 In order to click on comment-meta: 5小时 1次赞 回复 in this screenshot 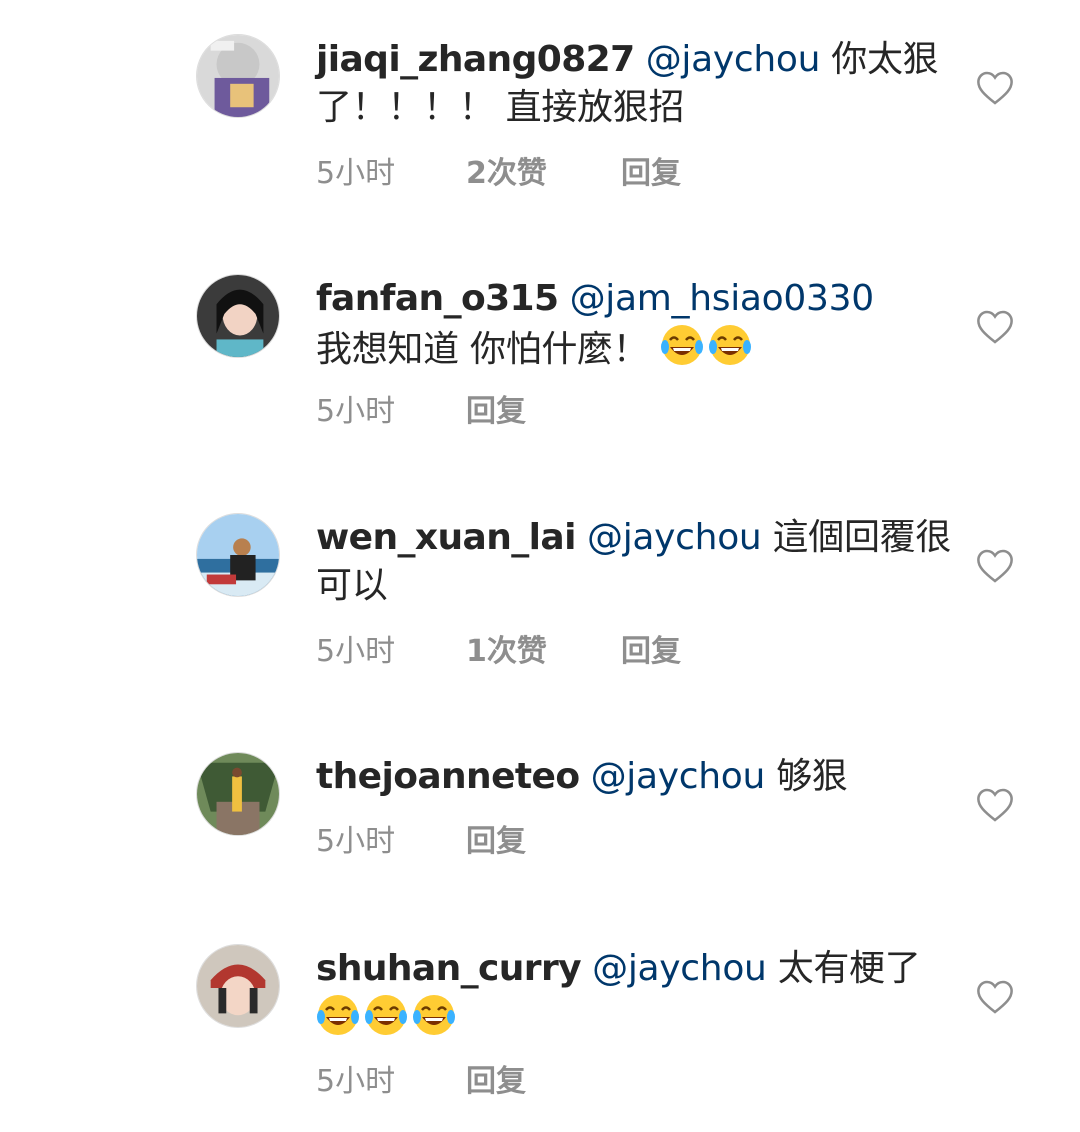, I will do `click(498, 652)`.